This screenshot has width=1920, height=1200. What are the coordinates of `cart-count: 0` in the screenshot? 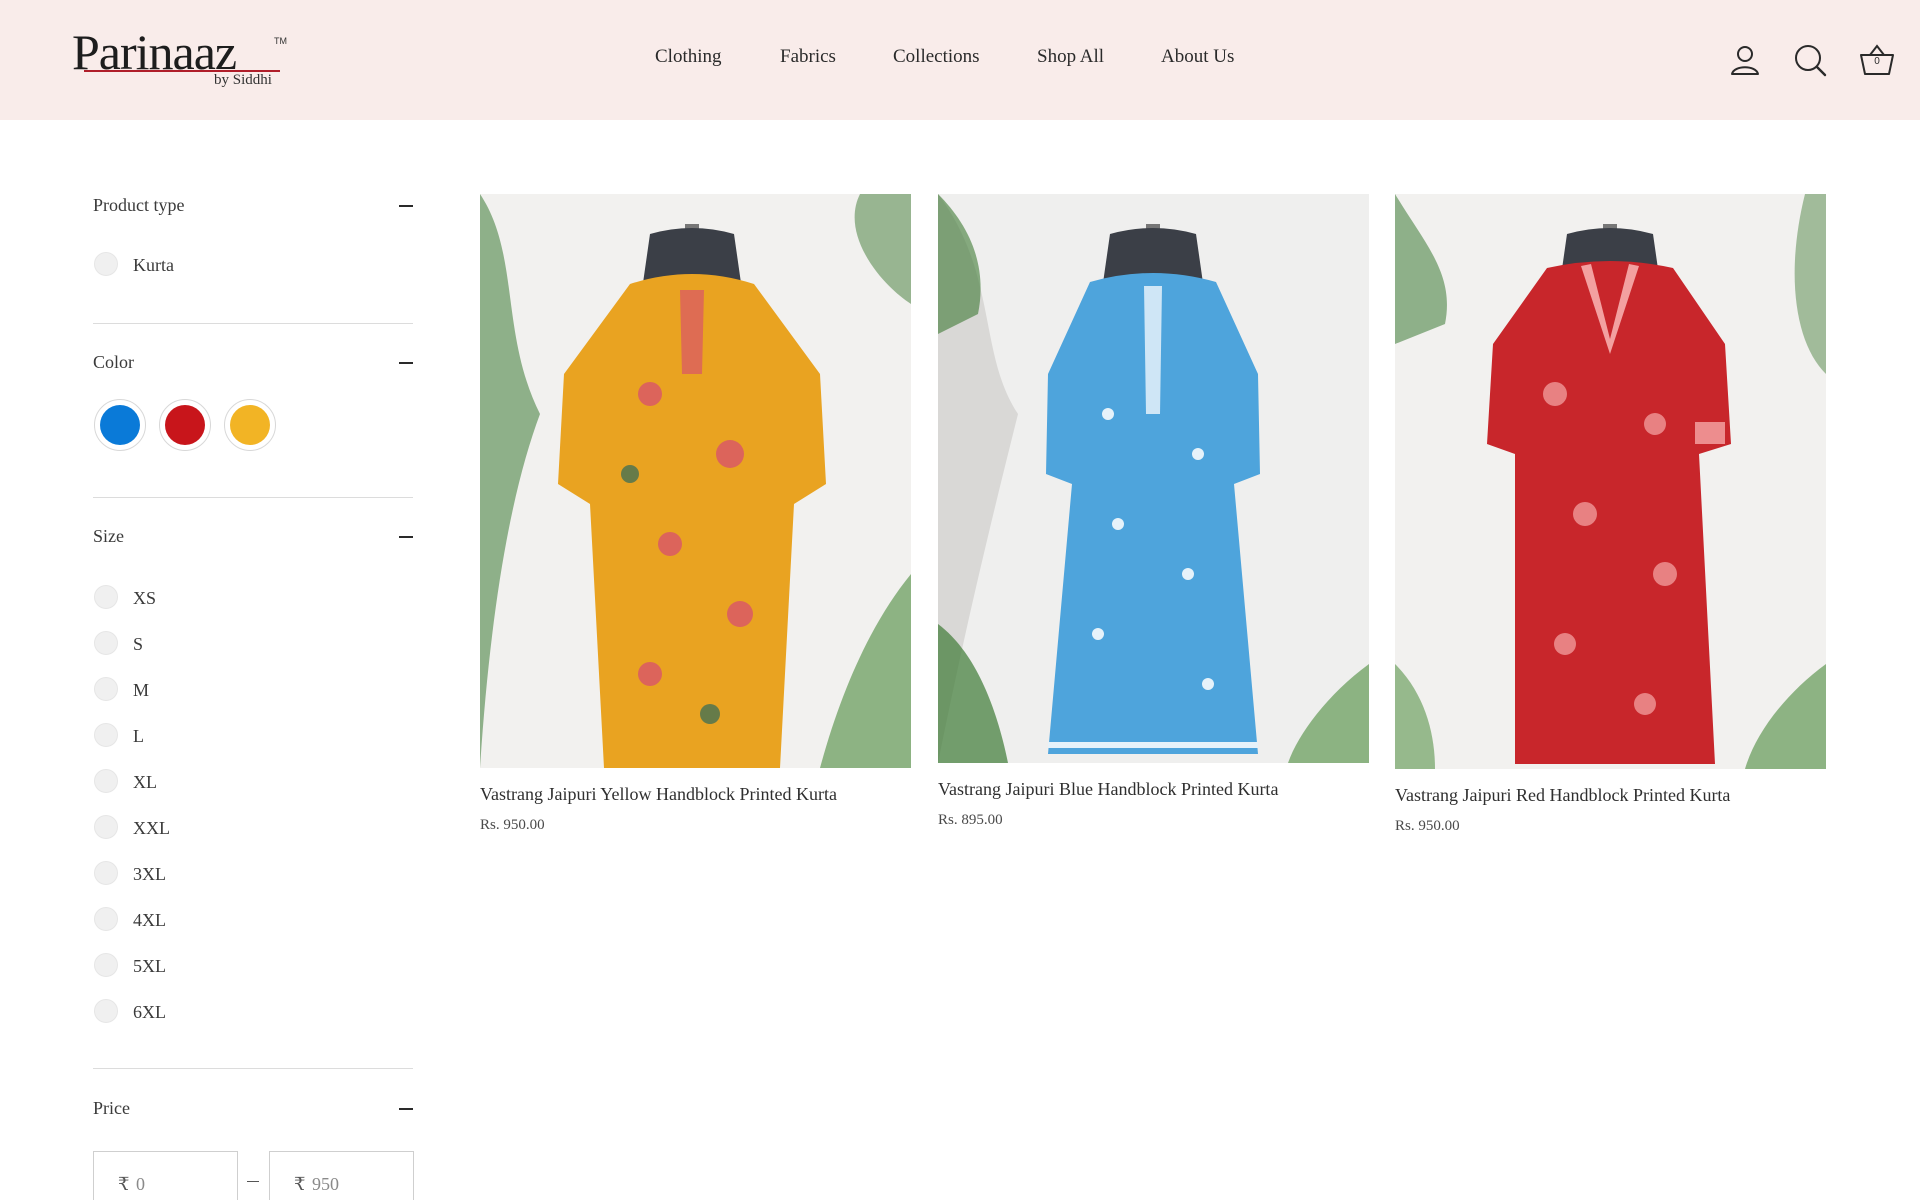 It's located at (1877, 61).